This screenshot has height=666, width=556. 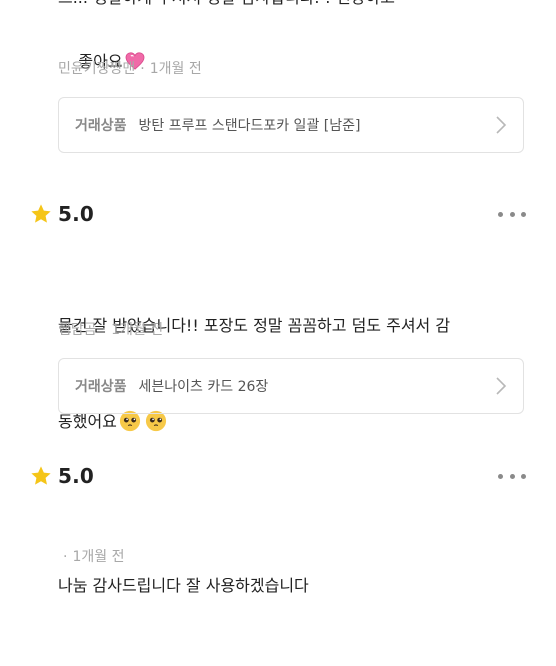 I want to click on deal-item-card: 거래상품 방탄 프루프 스탠다드포카 일괄 [남준], so click(x=291, y=125).